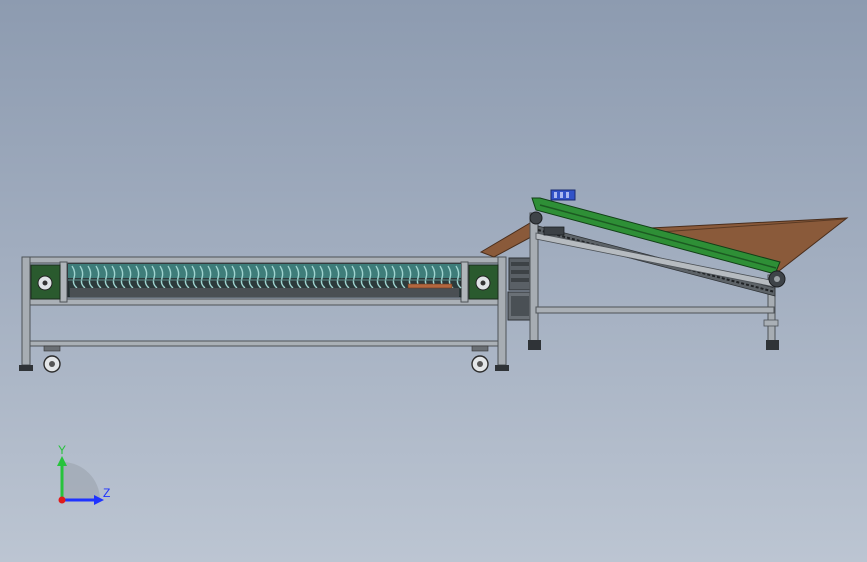 The width and height of the screenshot is (867, 562). I want to click on incline-crossbar, so click(655, 310).